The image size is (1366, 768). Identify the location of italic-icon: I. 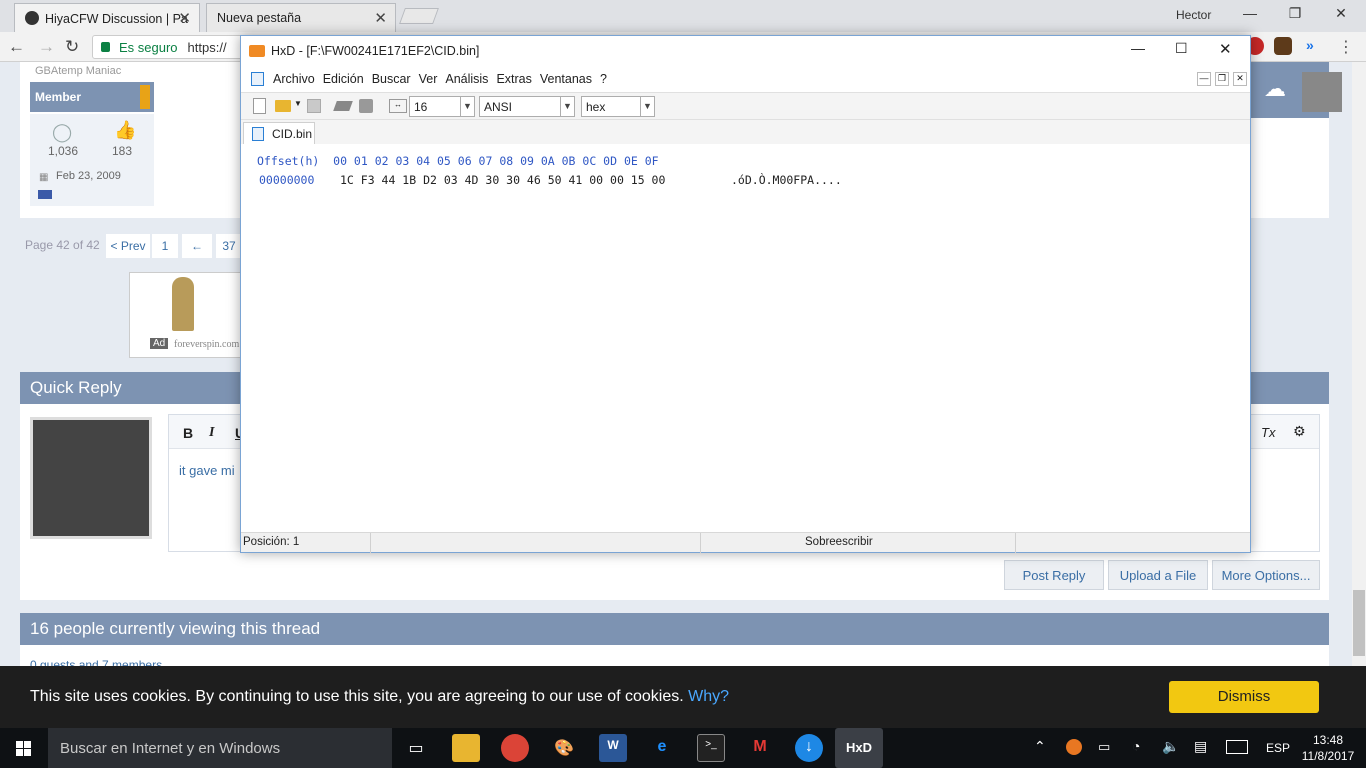
(211, 433).